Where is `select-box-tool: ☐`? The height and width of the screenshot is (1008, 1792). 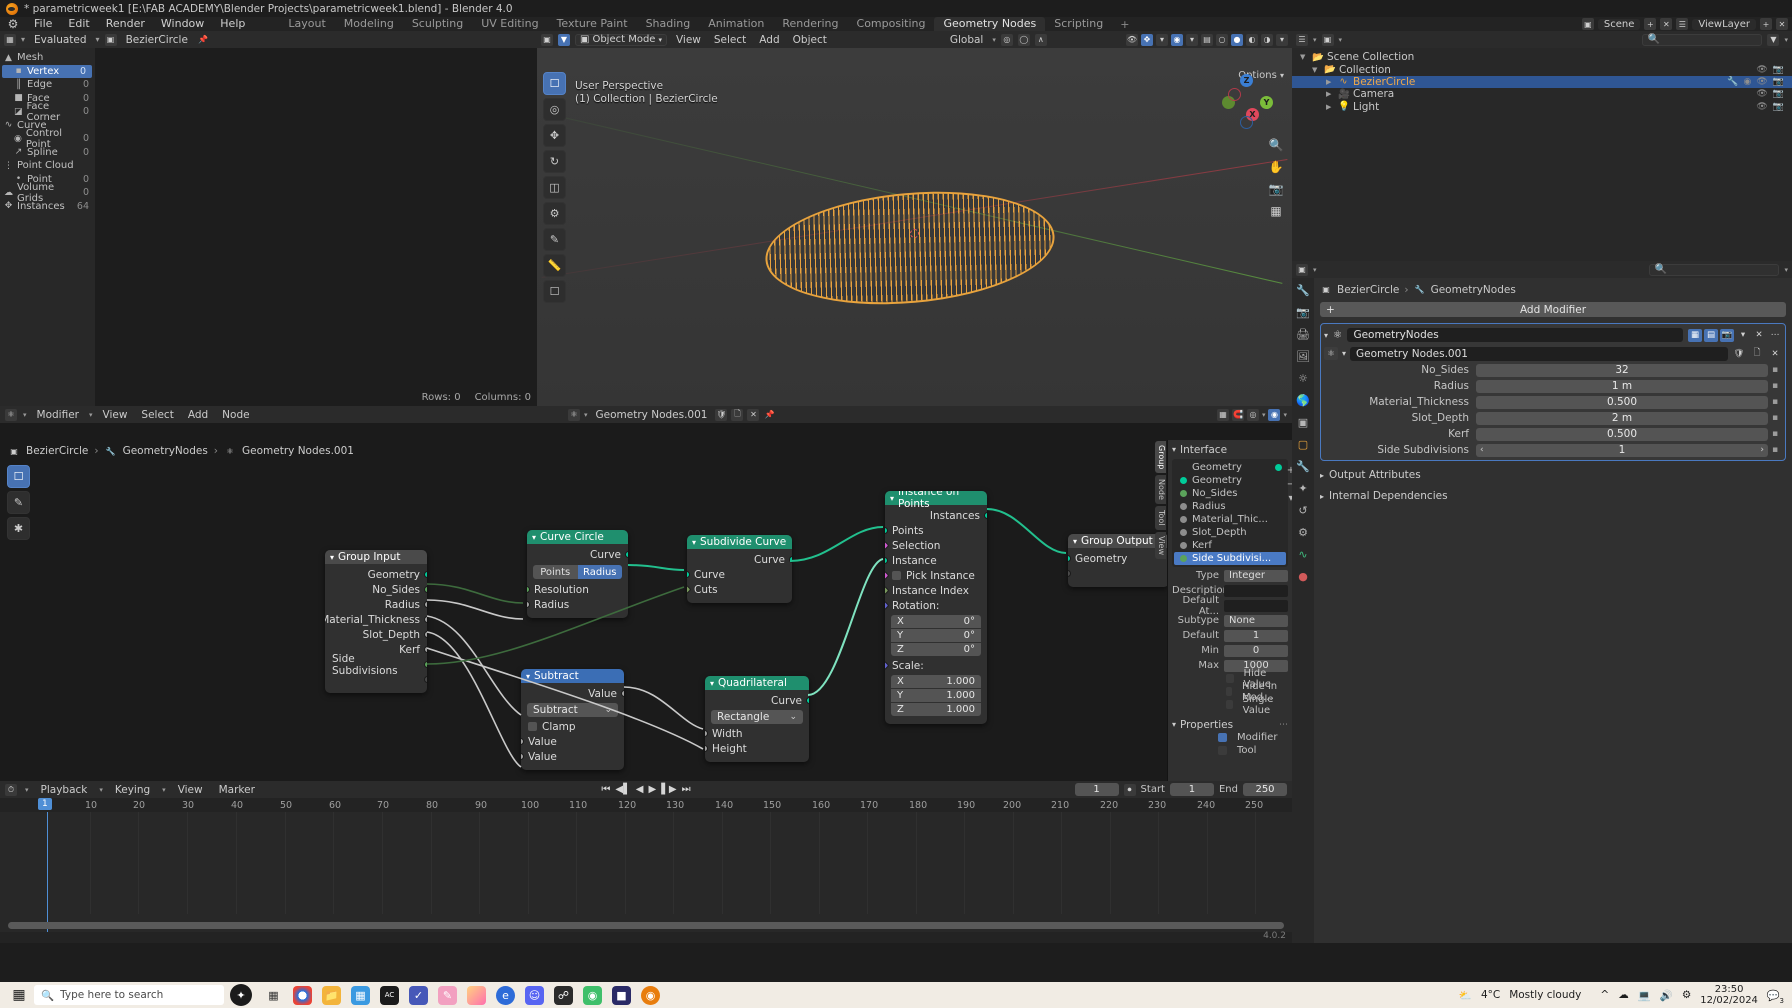
select-box-tool: ☐ is located at coordinates (554, 83).